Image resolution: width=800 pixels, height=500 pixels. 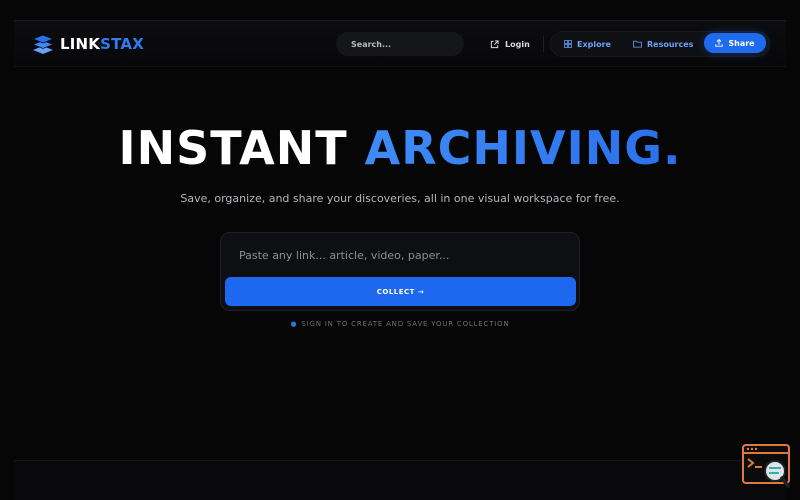 What do you see at coordinates (400, 291) in the screenshot?
I see `collect-button: COLLECT →` at bounding box center [400, 291].